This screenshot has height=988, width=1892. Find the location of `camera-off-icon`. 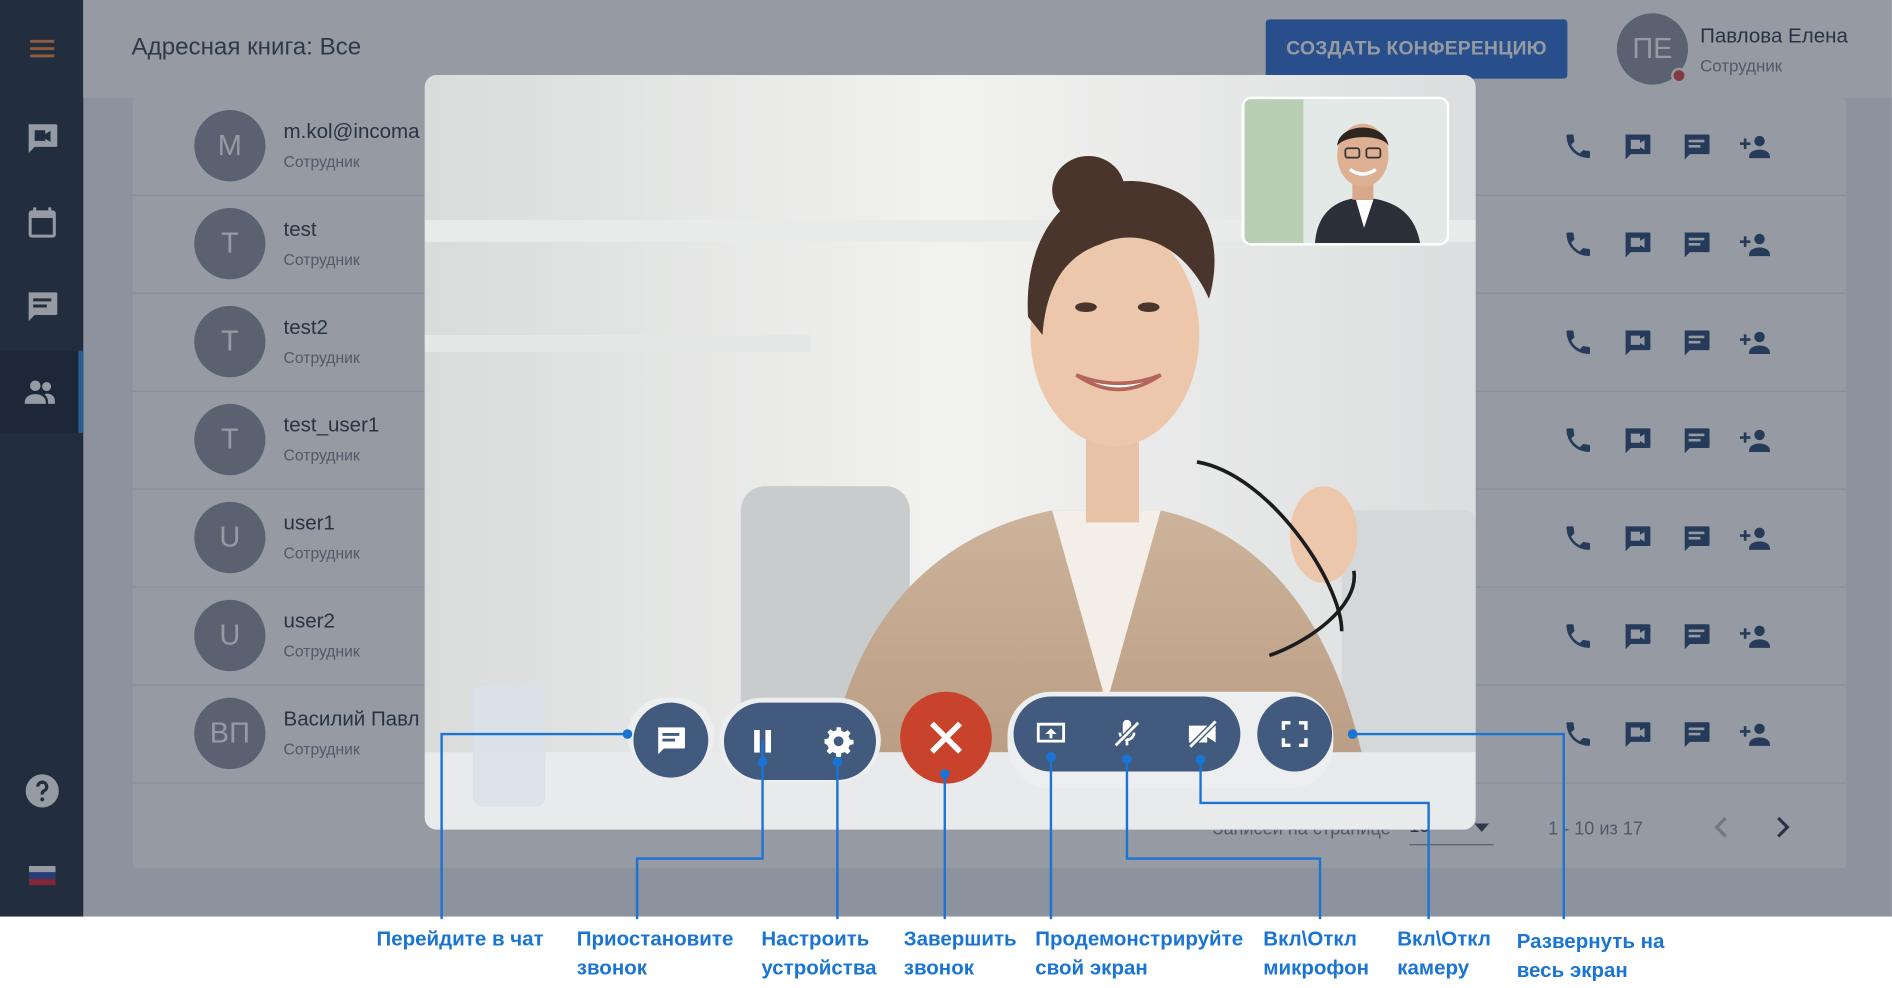

camera-off-icon is located at coordinates (1203, 734).